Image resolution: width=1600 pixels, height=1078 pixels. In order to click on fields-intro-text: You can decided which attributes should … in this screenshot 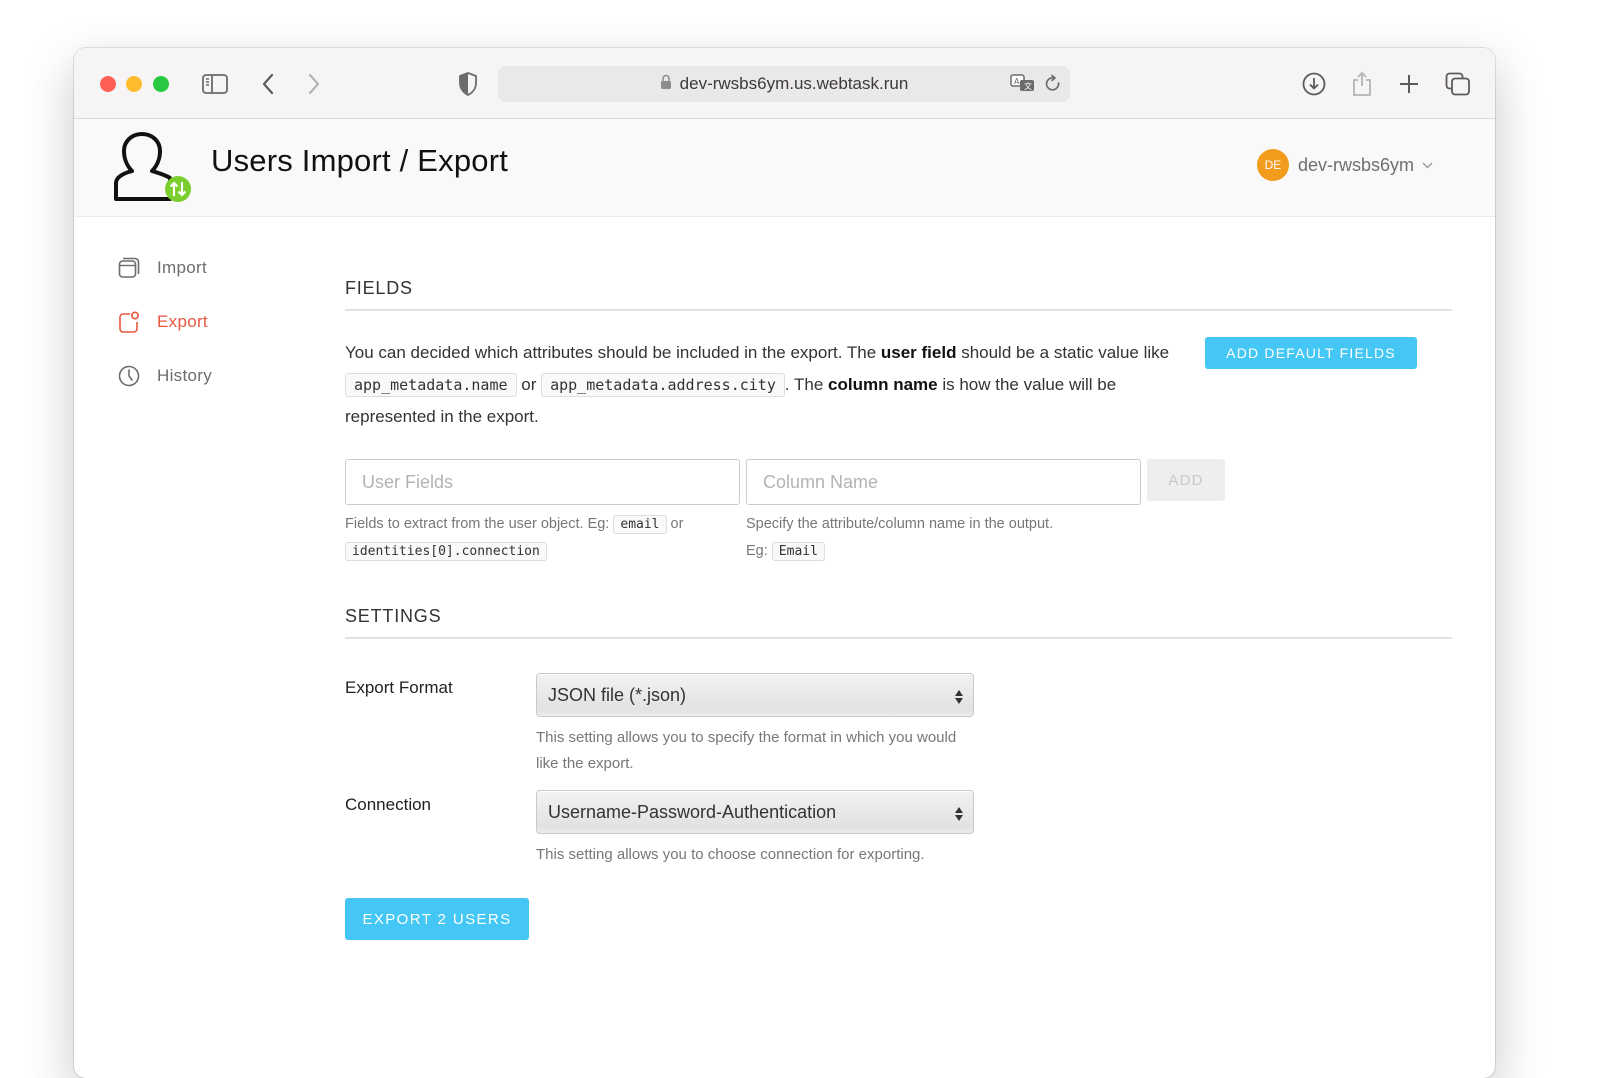, I will do `click(757, 384)`.